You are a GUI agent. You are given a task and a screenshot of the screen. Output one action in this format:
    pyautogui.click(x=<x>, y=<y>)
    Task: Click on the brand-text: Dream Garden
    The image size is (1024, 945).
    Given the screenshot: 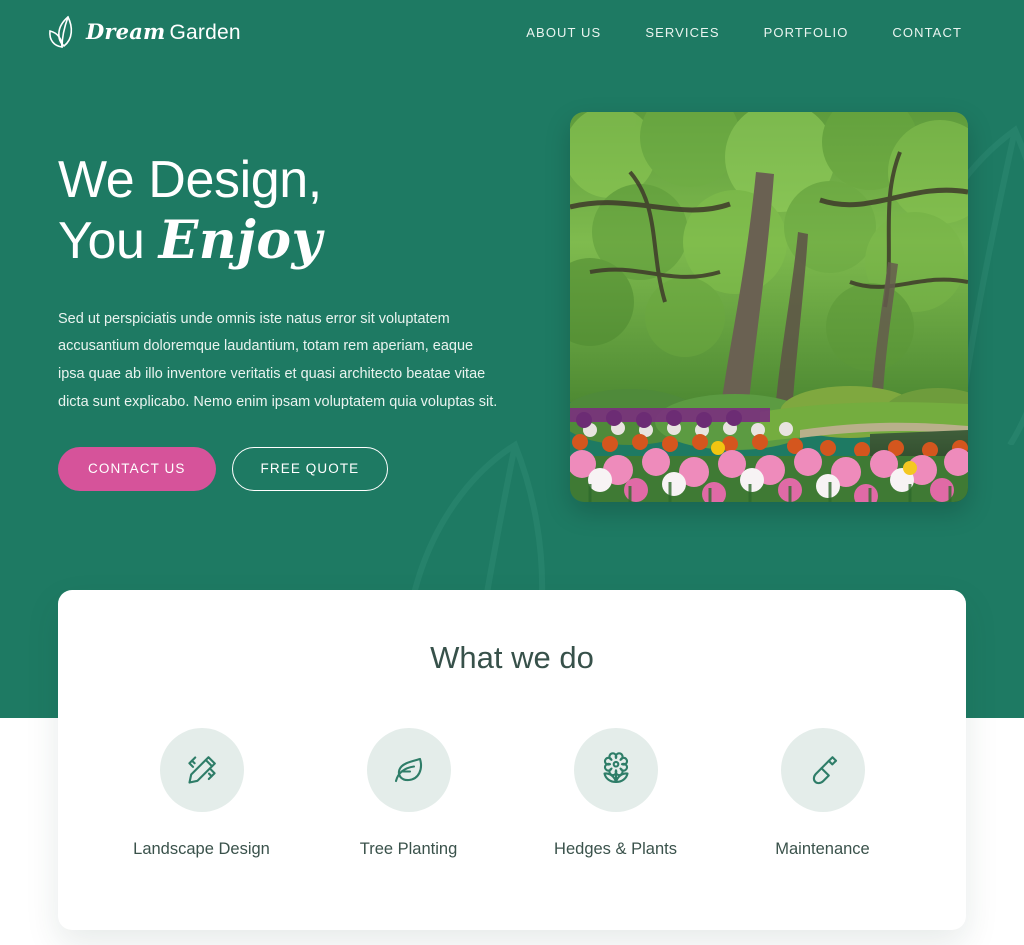 What is the action you would take?
    pyautogui.click(x=163, y=32)
    